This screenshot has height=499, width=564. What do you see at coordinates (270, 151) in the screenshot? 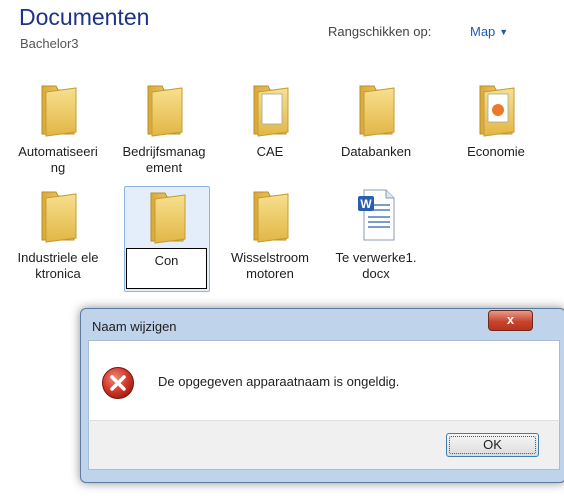
I see `item-label: CAE` at bounding box center [270, 151].